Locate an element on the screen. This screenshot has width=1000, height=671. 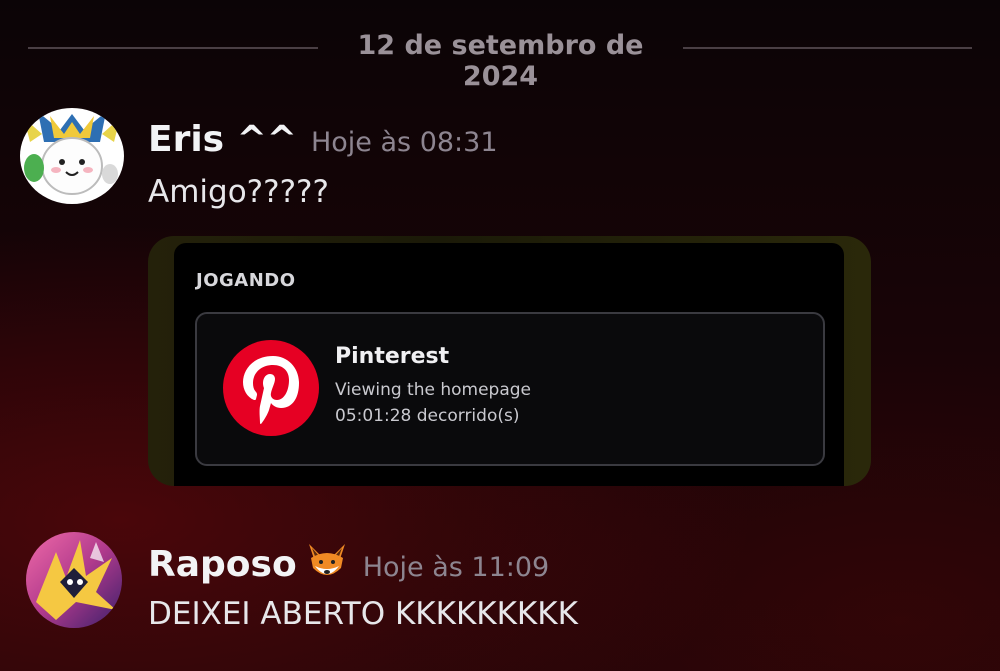
activity-elapsed-time: 05:01:28 decorrido(s) is located at coordinates (427, 416).